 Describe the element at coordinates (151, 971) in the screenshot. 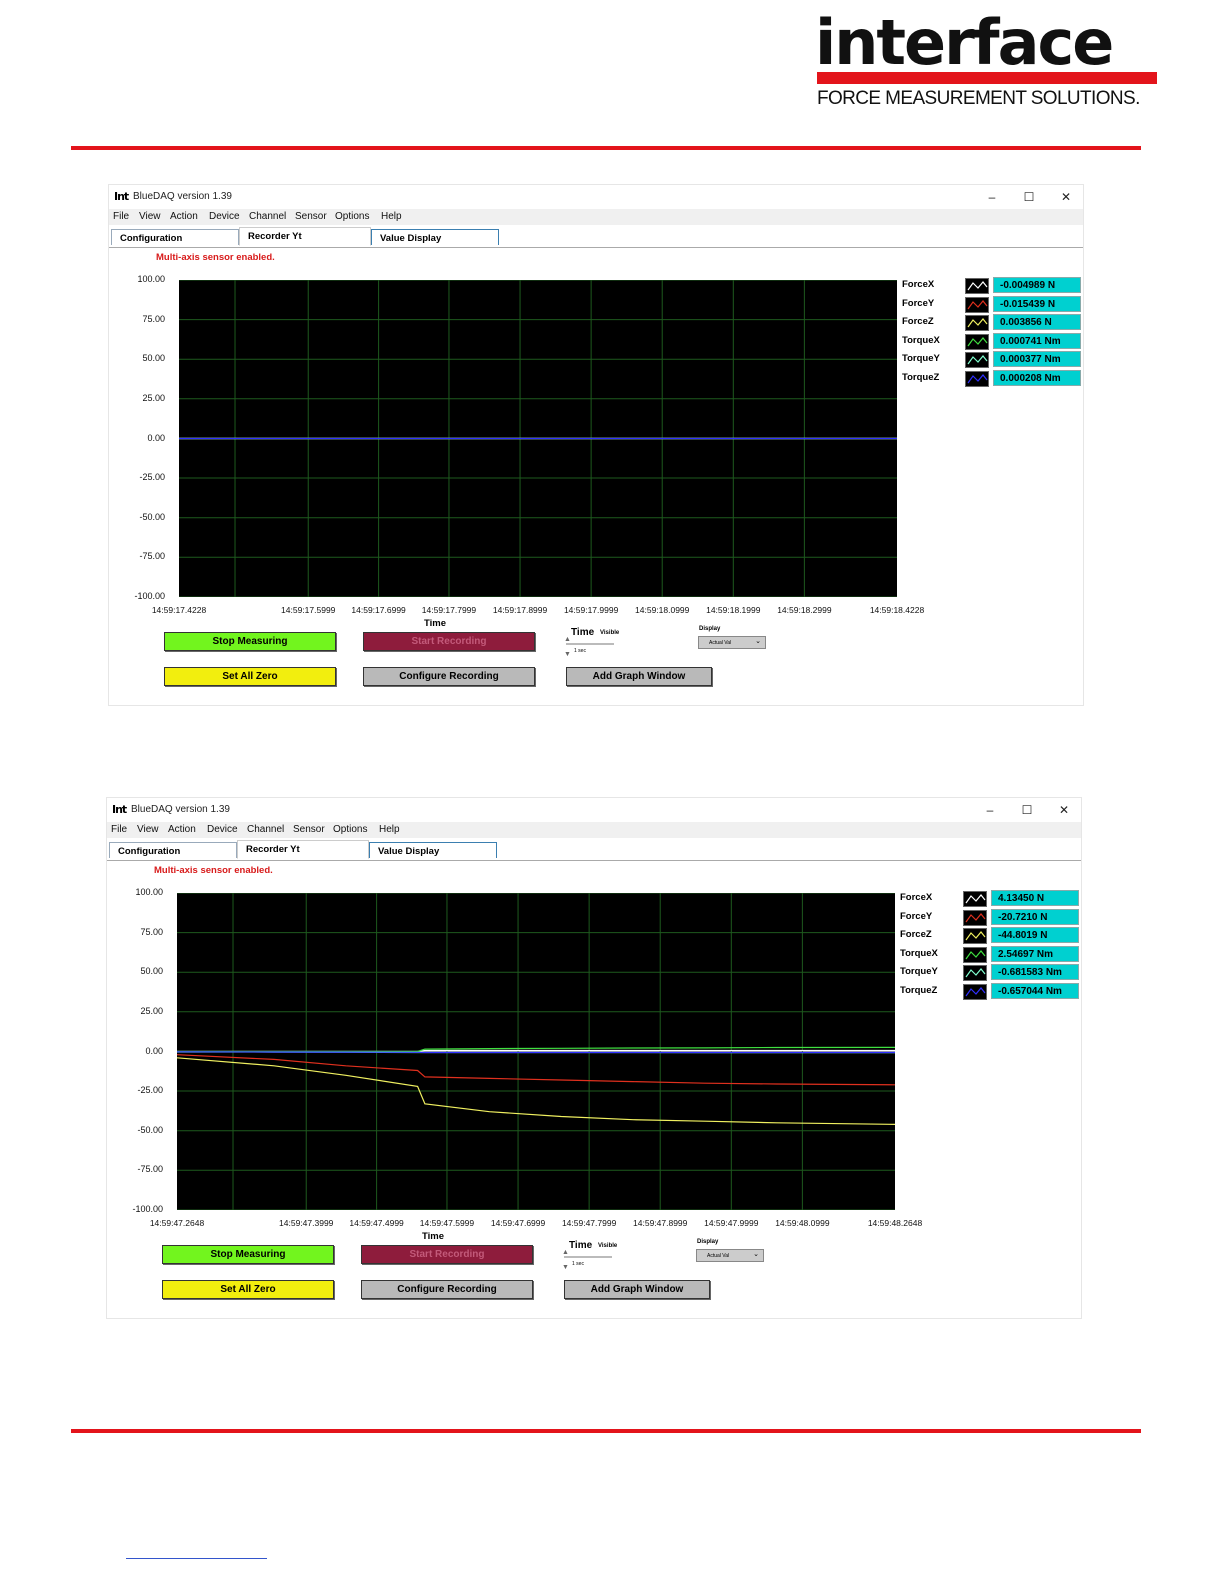

I see `y-tick-label: 50.00` at that location.